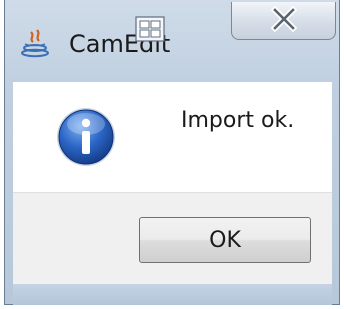 Image resolution: width=344 pixels, height=309 pixels. What do you see at coordinates (35, 43) in the screenshot?
I see `java-app-icon` at bounding box center [35, 43].